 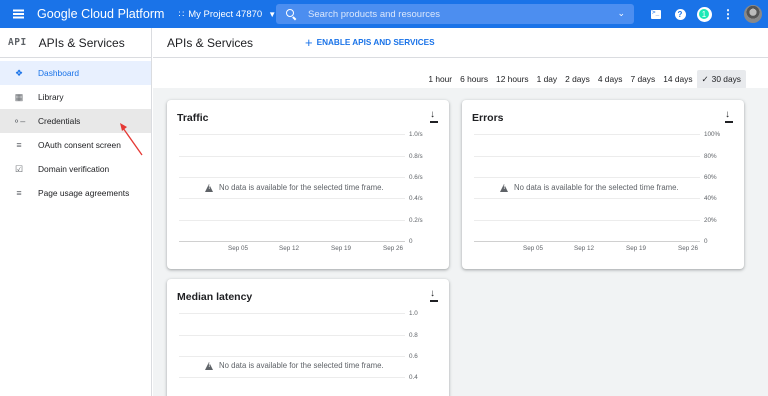 What do you see at coordinates (309, 42) in the screenshot?
I see `plus-icon: +` at bounding box center [309, 42].